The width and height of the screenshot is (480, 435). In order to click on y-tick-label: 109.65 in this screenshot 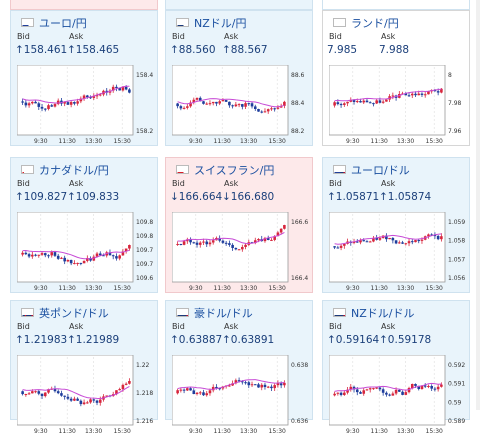, I will do `click(144, 278)`.